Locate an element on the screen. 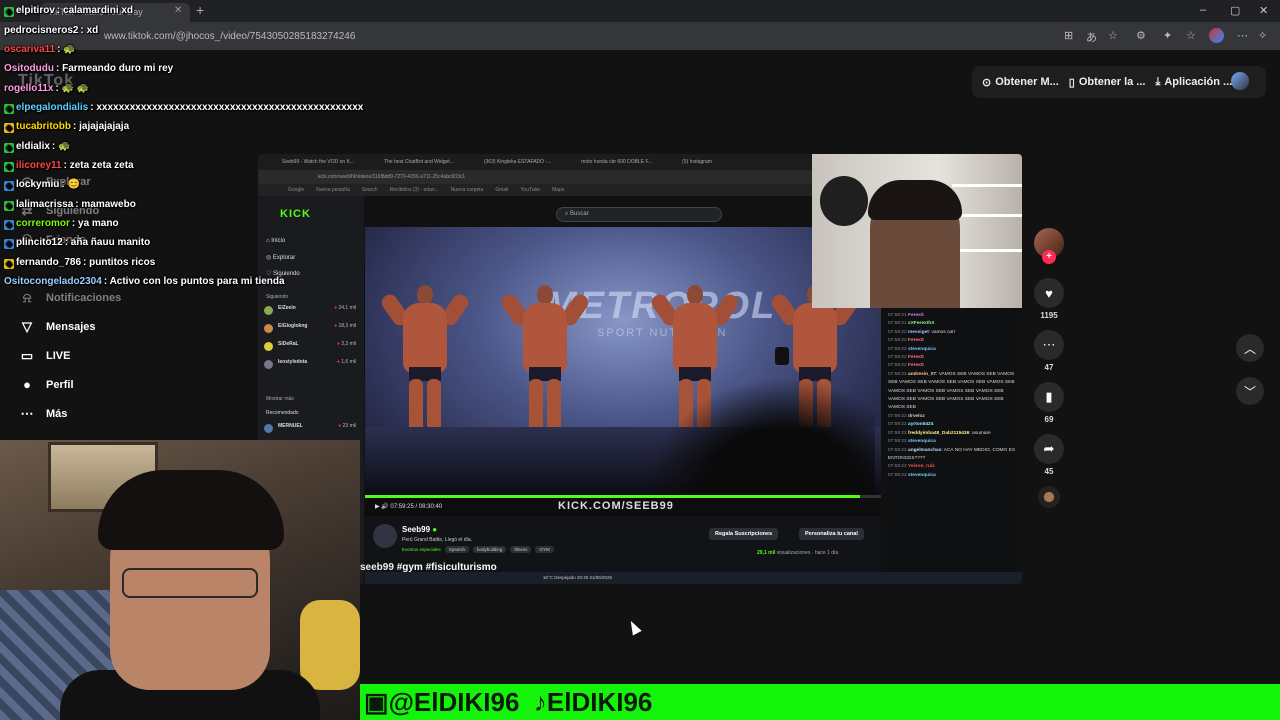 The image size is (1280, 720). sidebar-item-more: ⋯ Más is located at coordinates (43, 414).